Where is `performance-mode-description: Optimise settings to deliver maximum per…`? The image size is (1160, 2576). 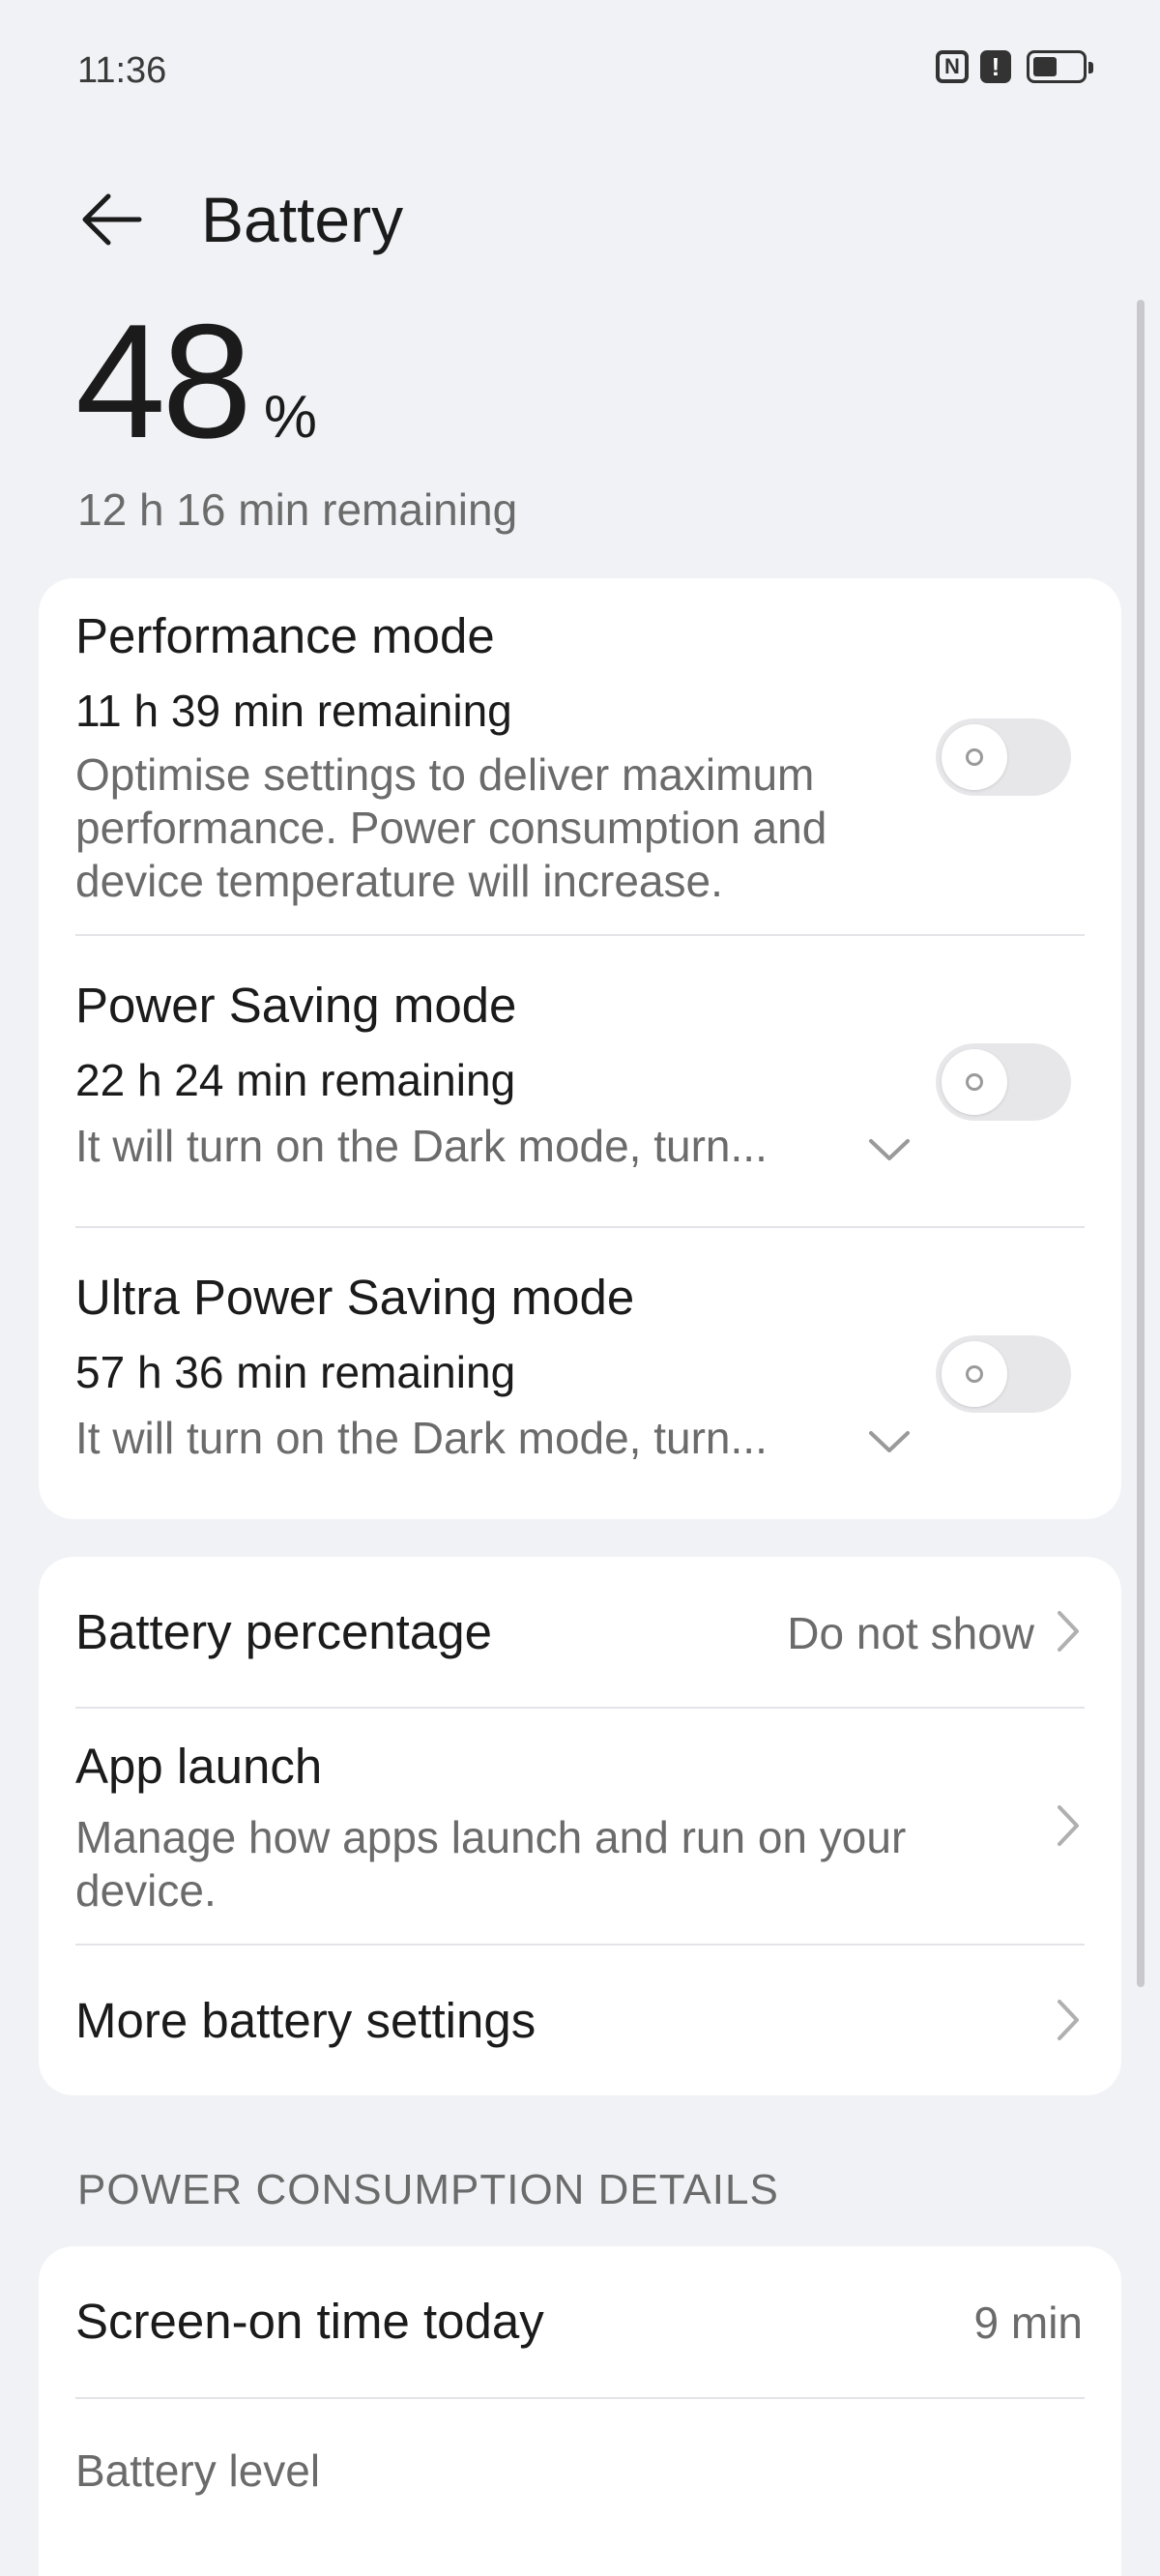 performance-mode-description: Optimise settings to deliver maximum per… is located at coordinates (451, 827).